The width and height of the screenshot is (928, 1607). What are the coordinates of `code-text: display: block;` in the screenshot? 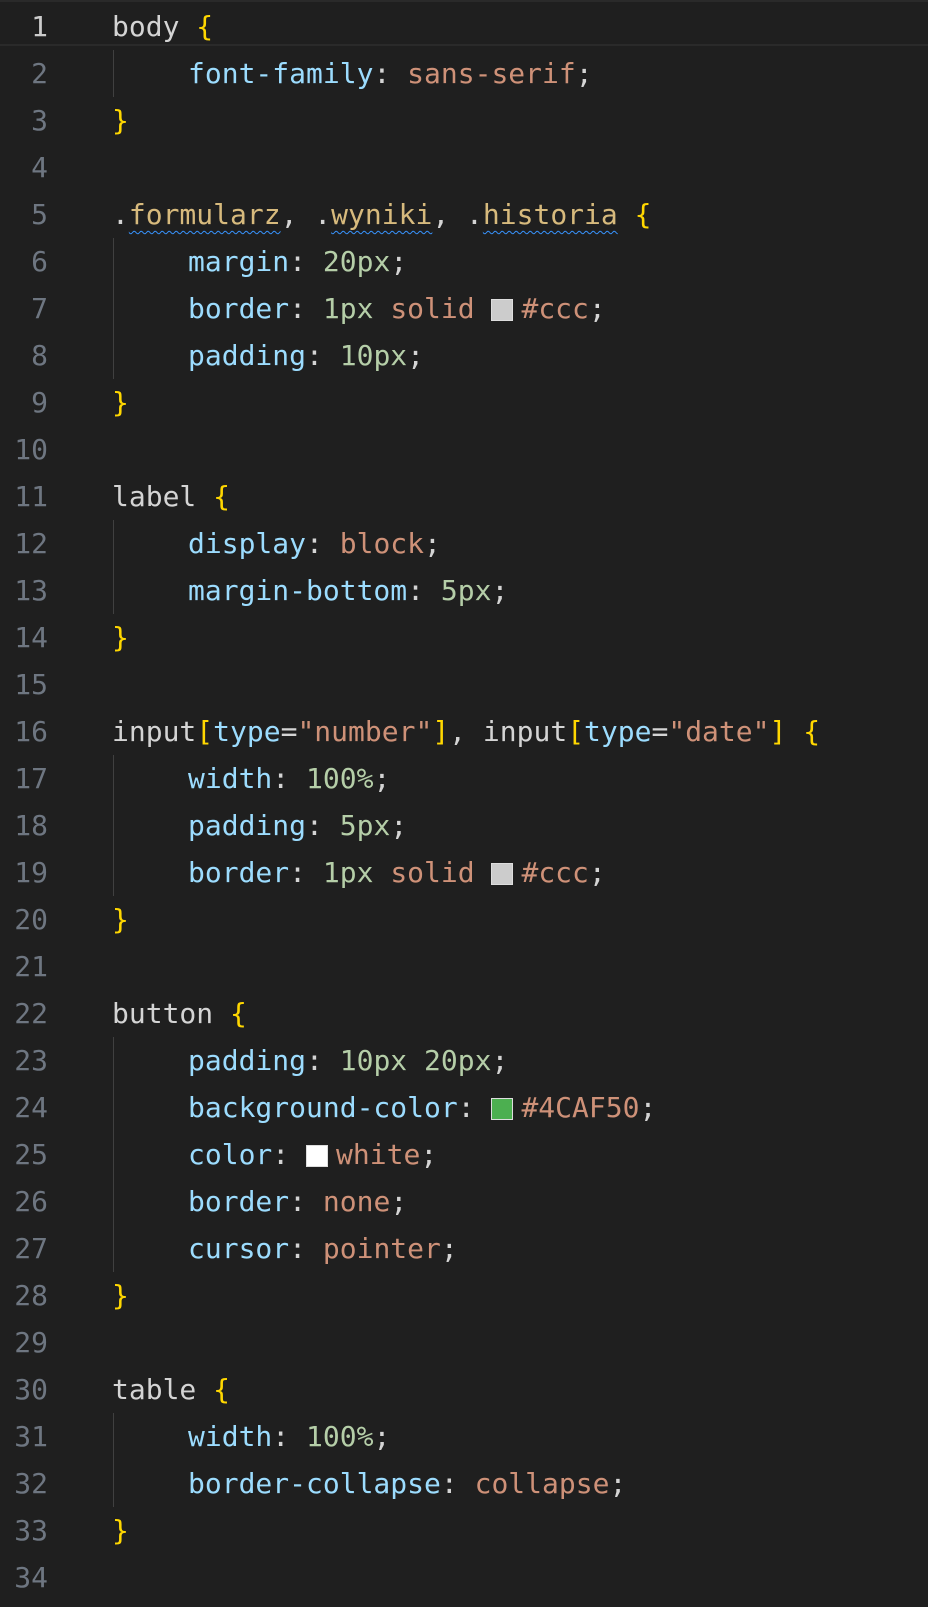 It's located at (314, 543).